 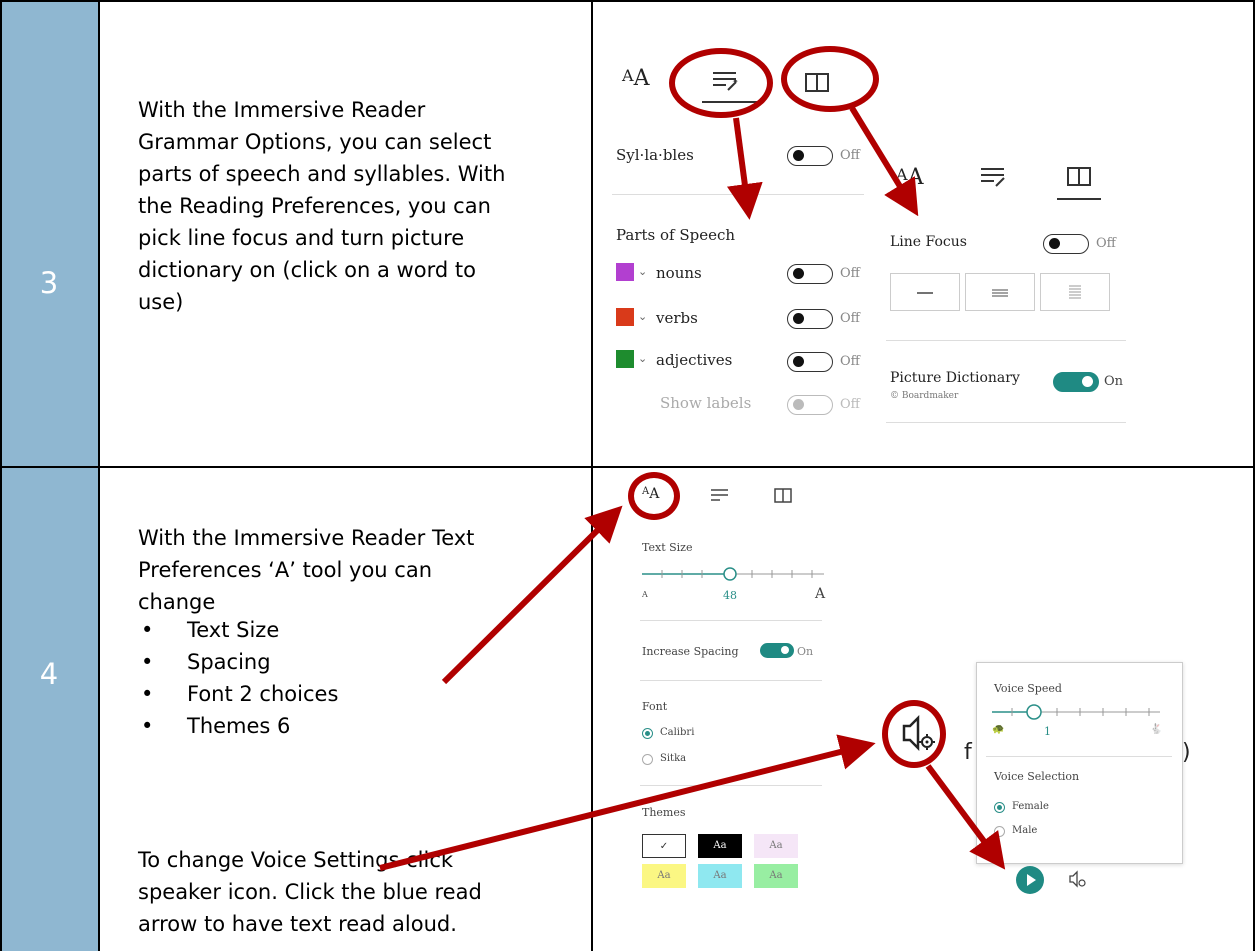 I want to click on arrow-to-speaker-icon, so click(x=627, y=802).